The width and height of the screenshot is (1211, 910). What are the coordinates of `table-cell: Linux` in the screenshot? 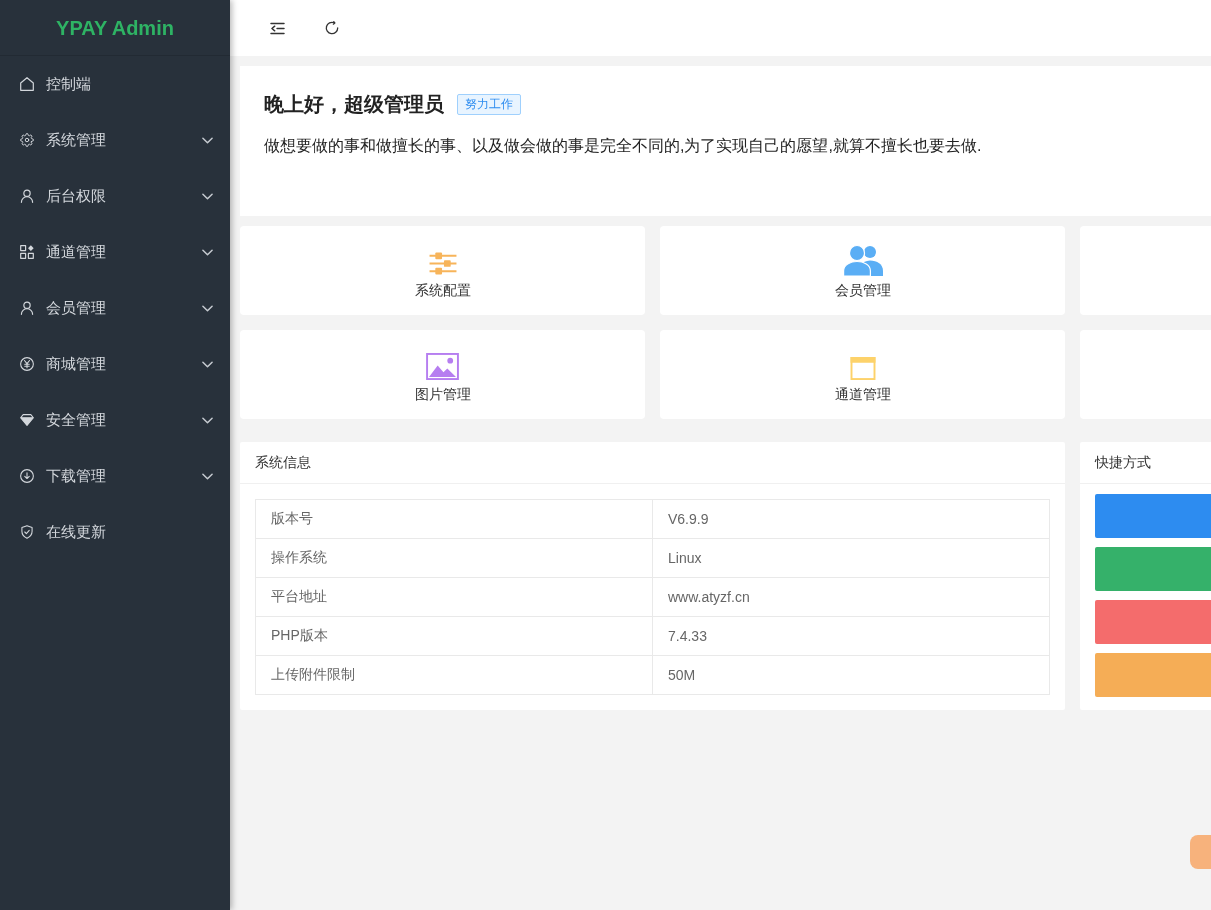 It's located at (851, 558).